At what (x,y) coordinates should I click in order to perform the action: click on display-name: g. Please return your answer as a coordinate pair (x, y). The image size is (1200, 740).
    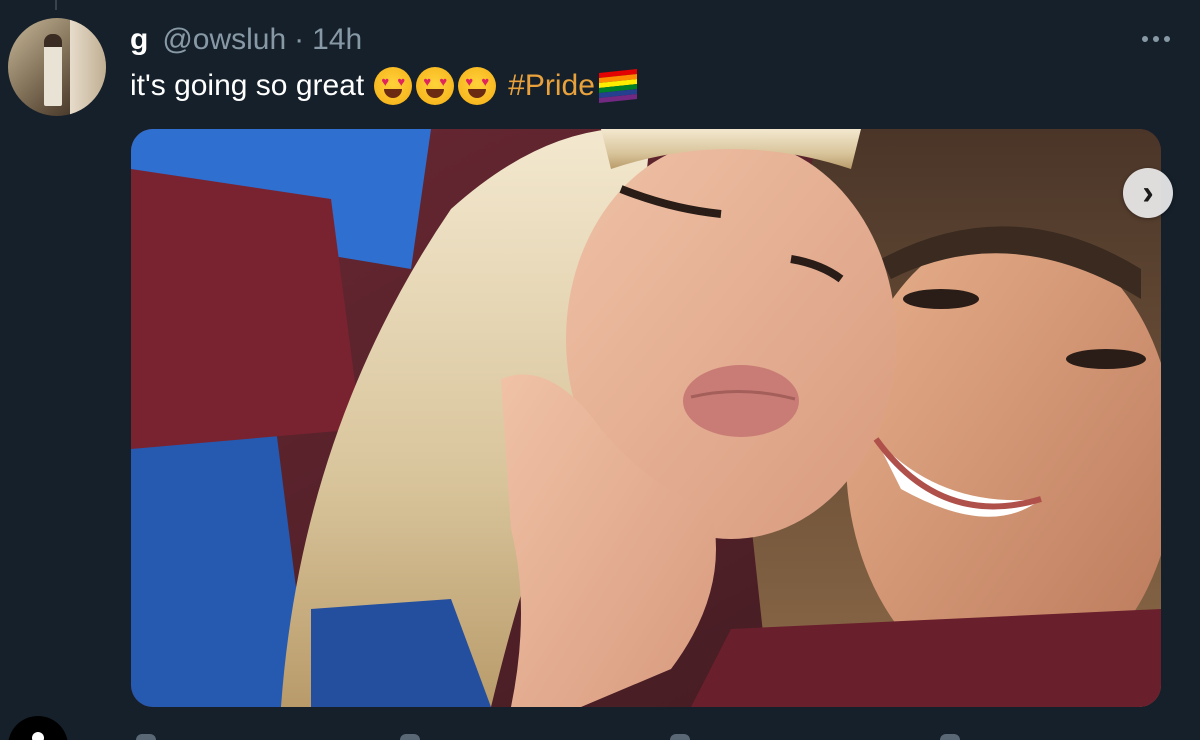
    Looking at the image, I should click on (139, 40).